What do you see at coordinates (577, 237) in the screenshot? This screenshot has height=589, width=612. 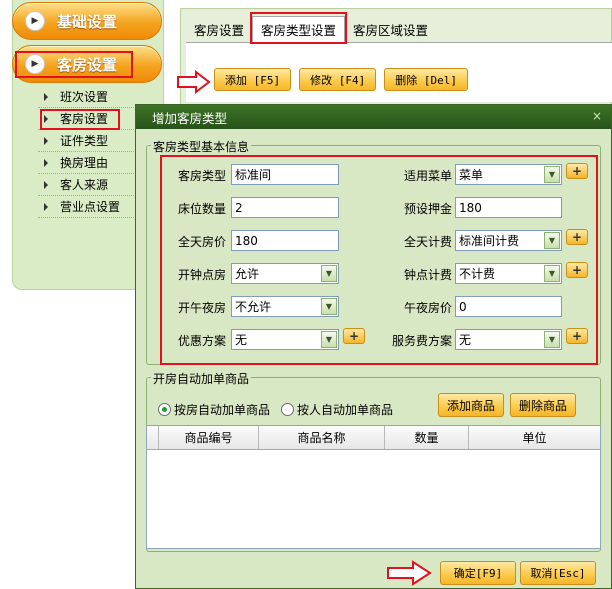 I see `add-billing-button: +` at bounding box center [577, 237].